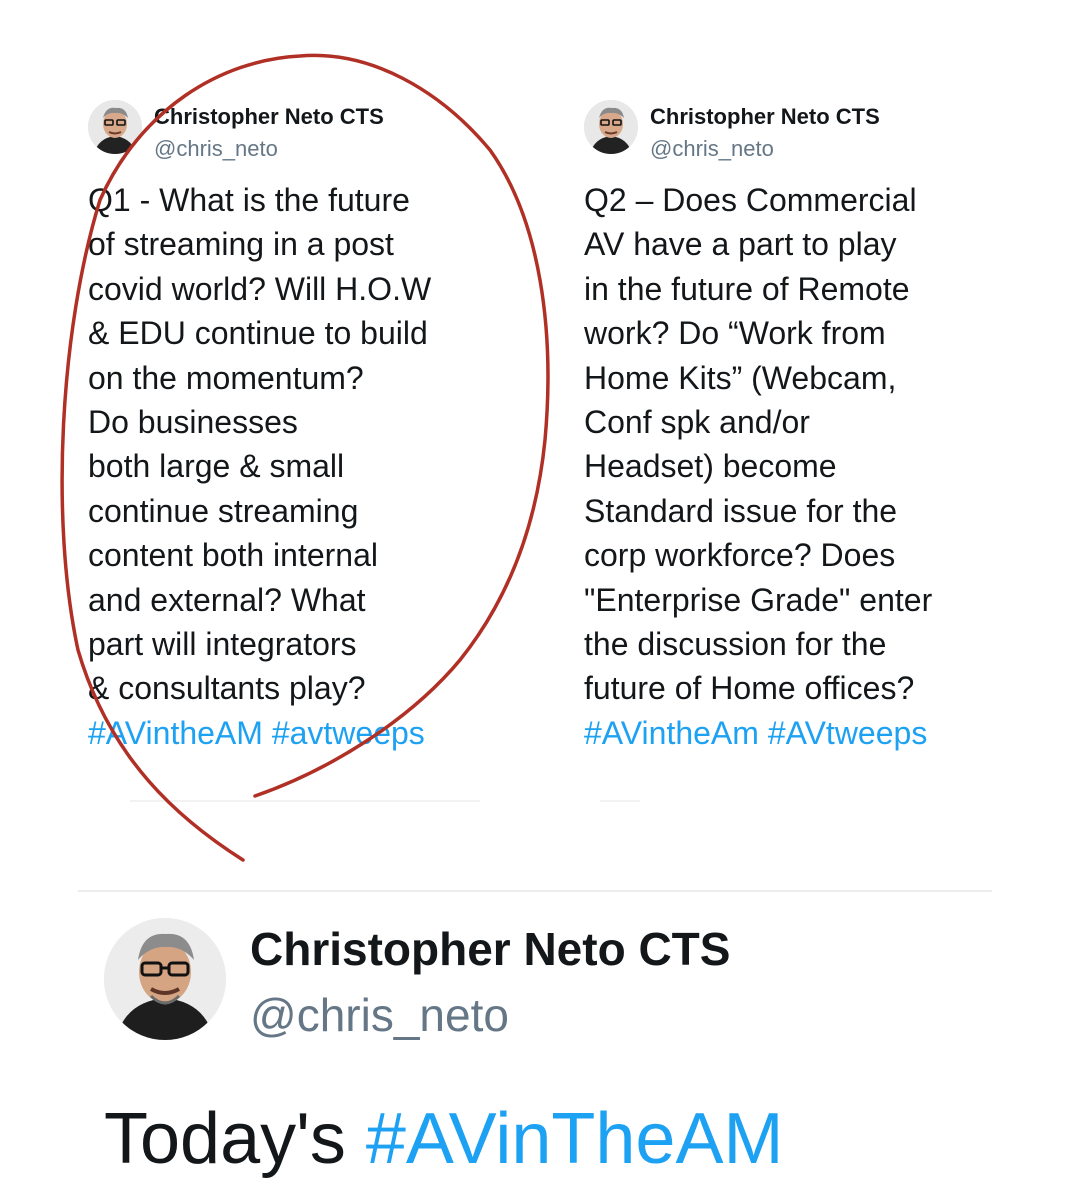 This screenshot has width=1066, height=1200. What do you see at coordinates (216, 466) in the screenshot?
I see `text-line: both large & small` at bounding box center [216, 466].